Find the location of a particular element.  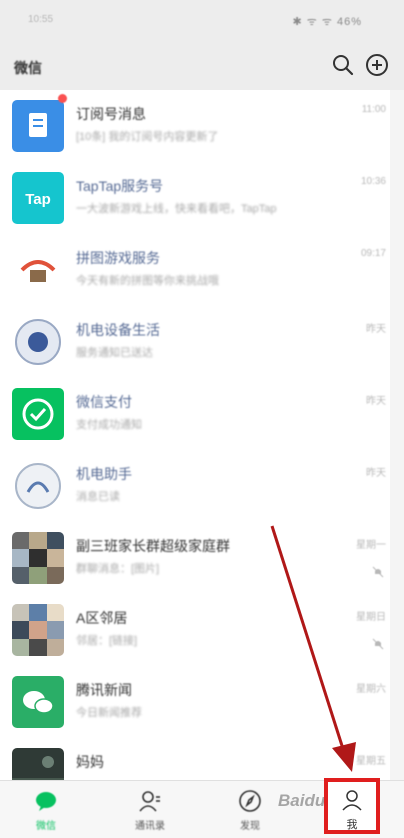

top-header: 微信 is located at coordinates (202, 67).